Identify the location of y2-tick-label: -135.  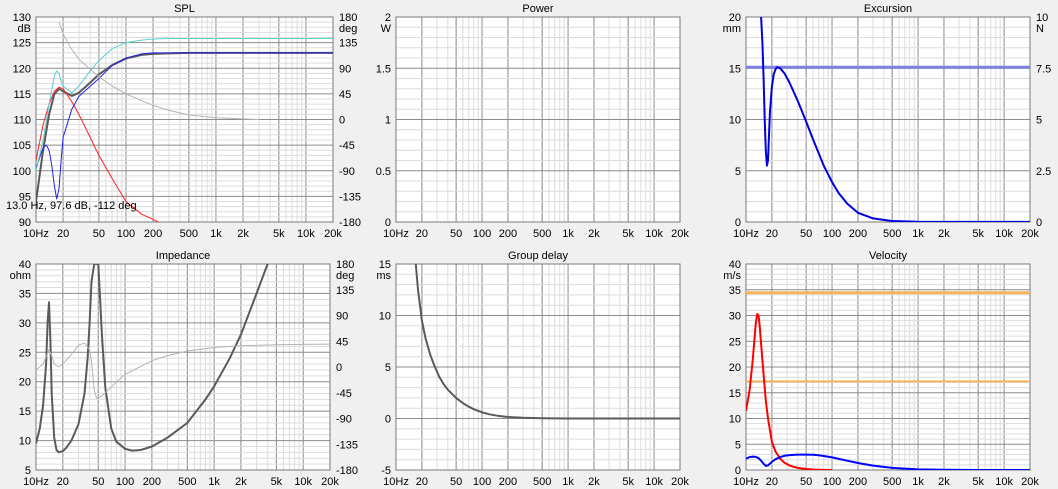
(347, 445).